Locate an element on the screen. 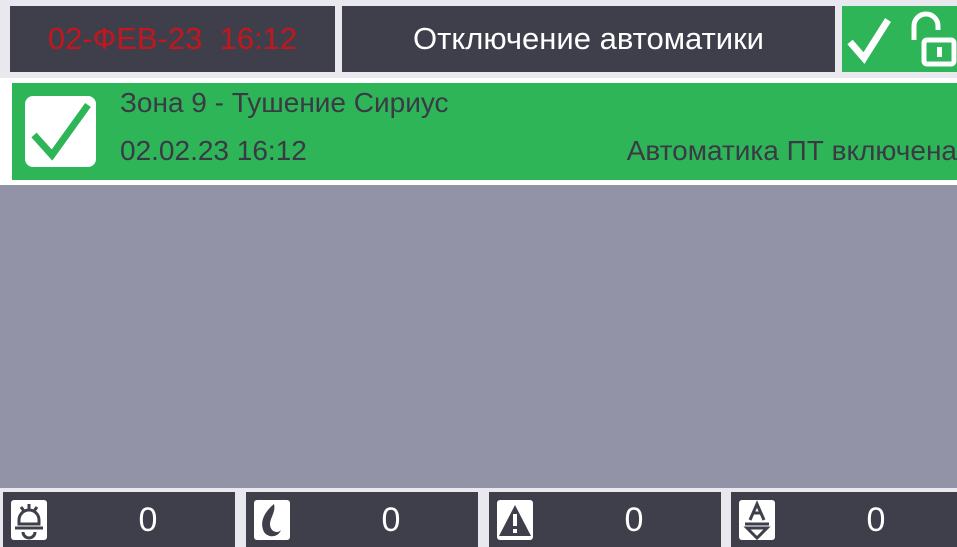 The image size is (957, 547). event-zone-name: Зона 9 - Тушение Сириус is located at coordinates (284, 102).